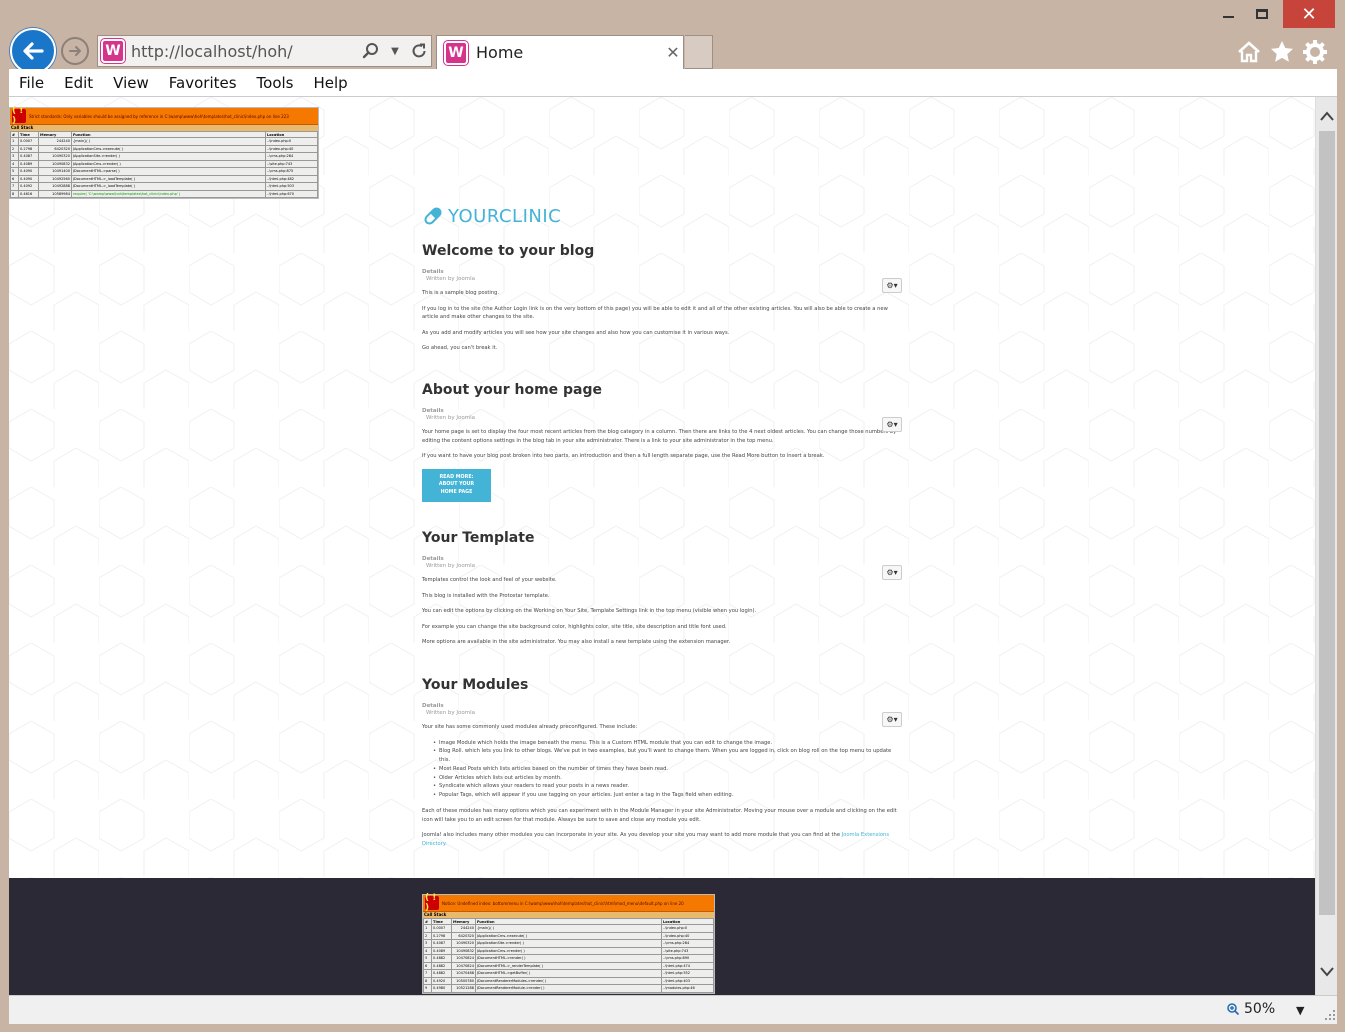 The height and width of the screenshot is (1032, 1345). Describe the element at coordinates (78, 83) in the screenshot. I see `menu-edit: Edit` at that location.